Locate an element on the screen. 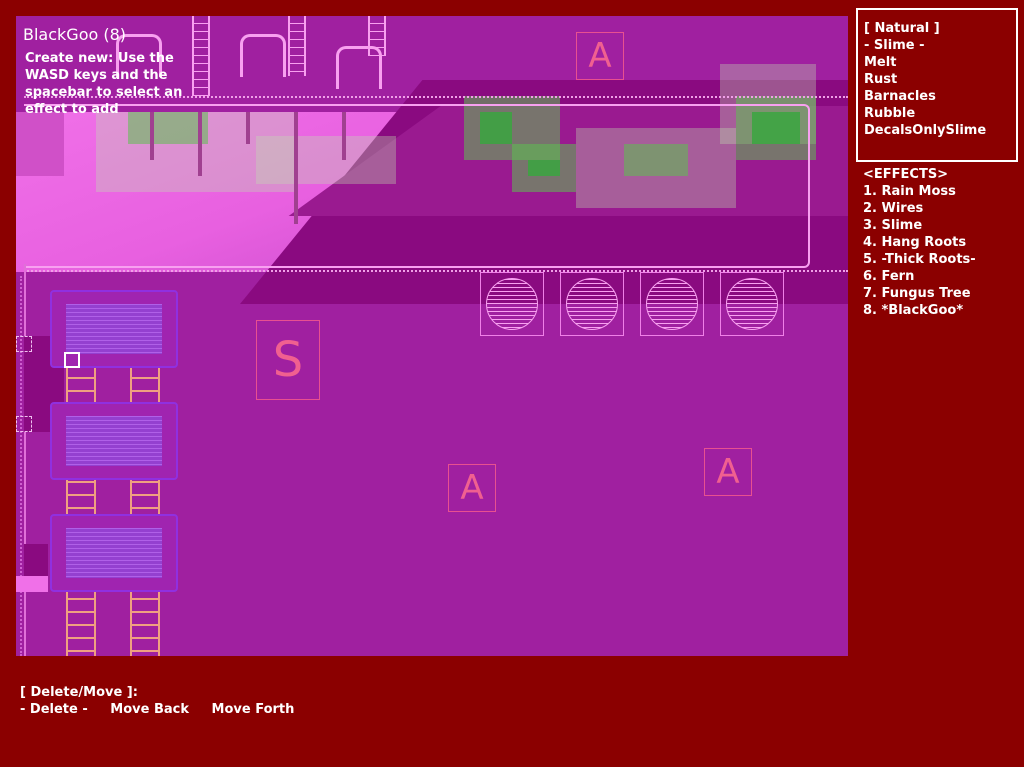 Image resolution: width=1024 pixels, height=767 pixels. effect-item-blackgoo: 8. *BlackGoo* is located at coordinates (919, 310).